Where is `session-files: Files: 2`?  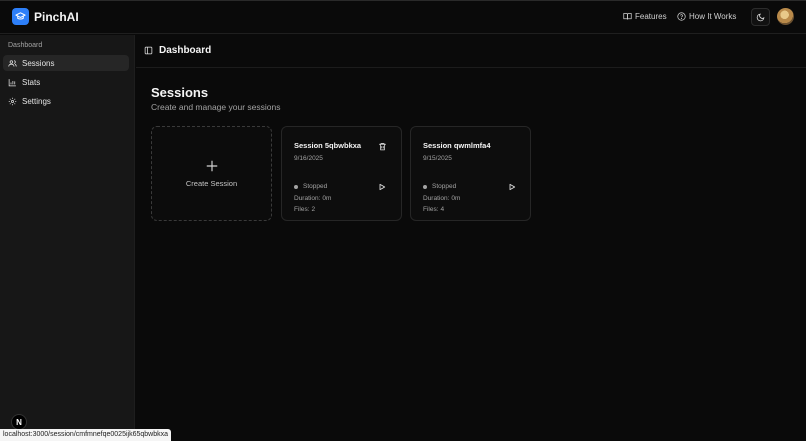 session-files: Files: 2 is located at coordinates (304, 209).